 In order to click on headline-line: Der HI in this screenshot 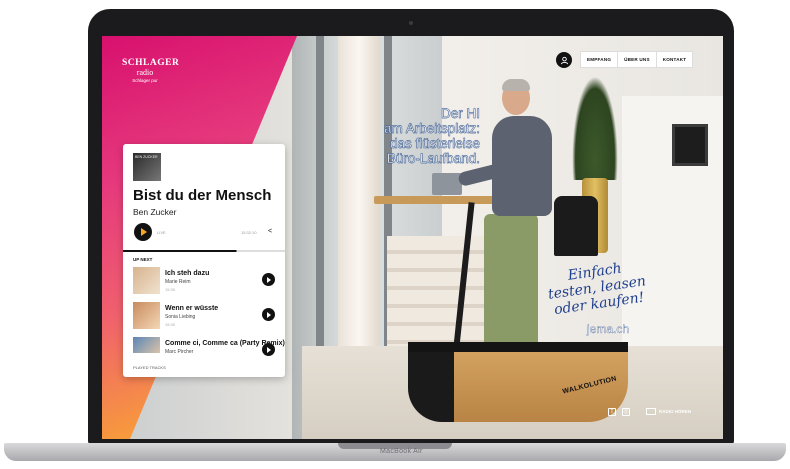, I will do `click(460, 113)`.